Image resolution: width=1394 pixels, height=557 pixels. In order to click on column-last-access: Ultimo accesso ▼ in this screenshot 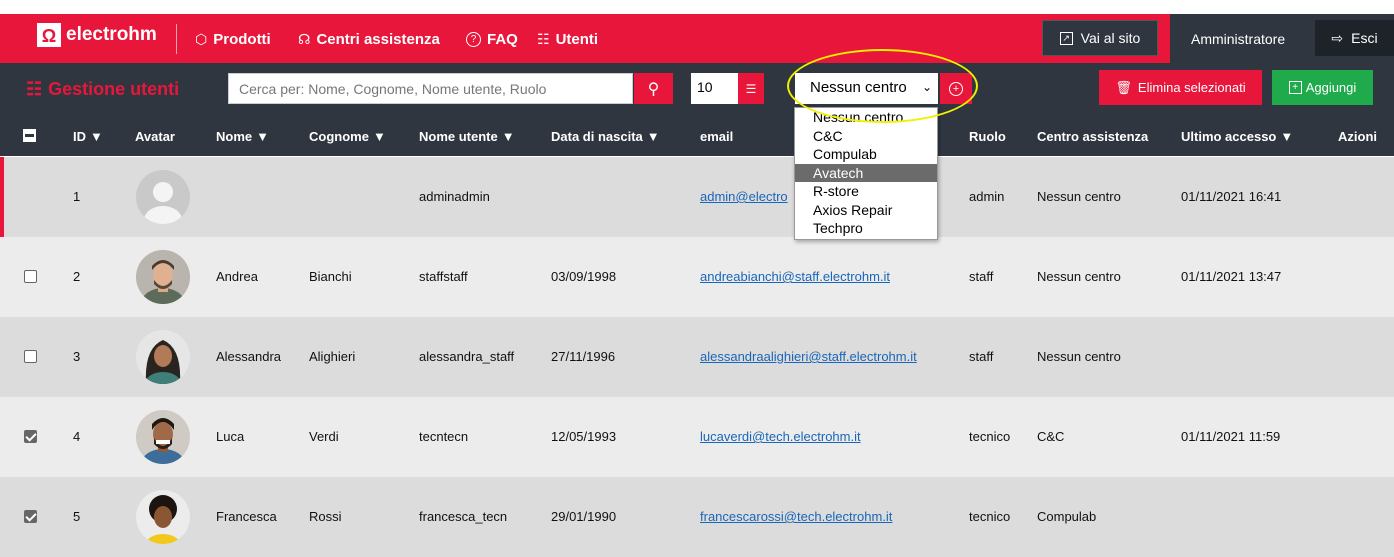, I will do `click(1237, 136)`.